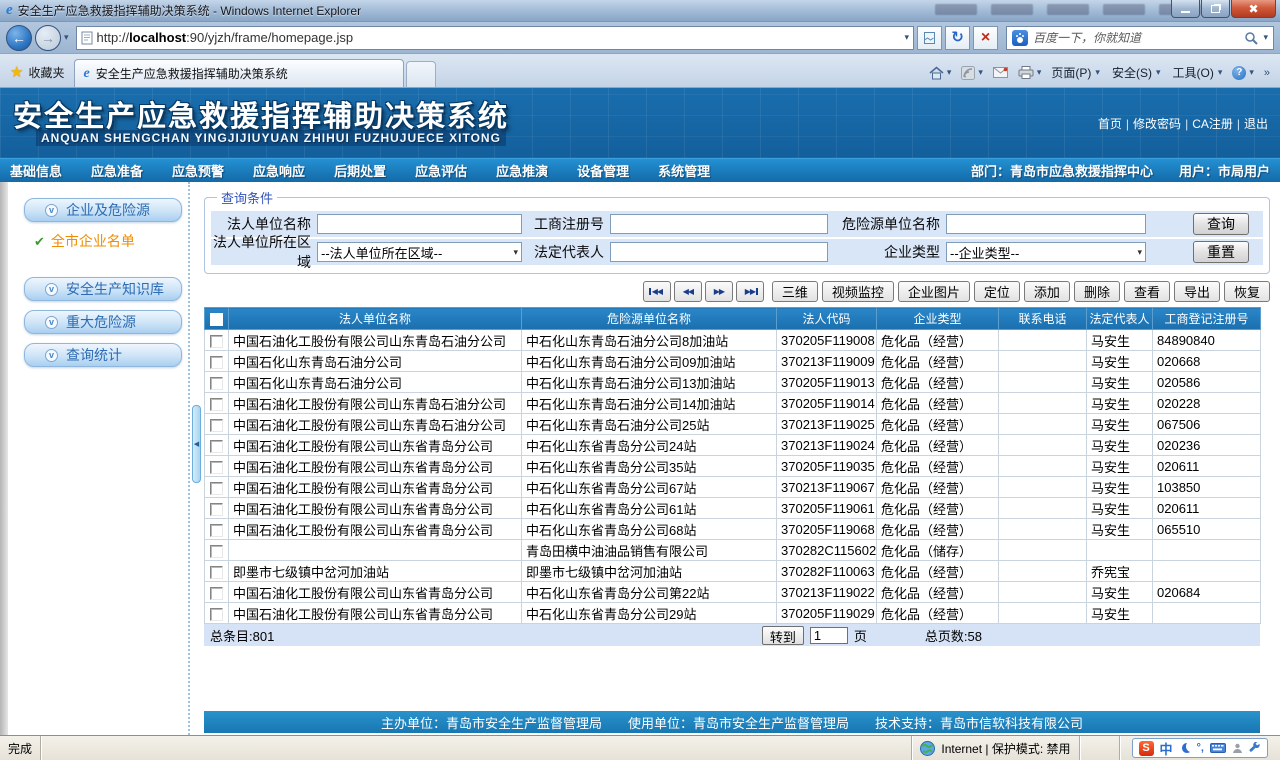 The height and width of the screenshot is (760, 1280). What do you see at coordinates (857, 291) in the screenshot?
I see `toolbar-button: 视频监控` at bounding box center [857, 291].